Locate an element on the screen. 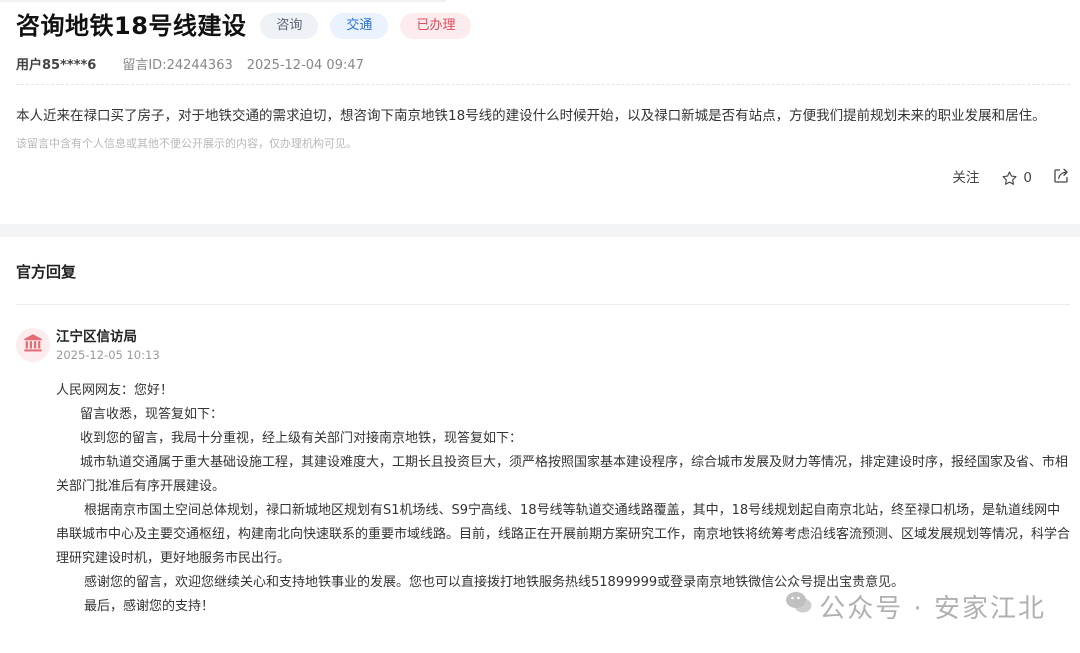 This screenshot has width=1080, height=653. watermark: 公众号 · 安家江北 is located at coordinates (915, 606).